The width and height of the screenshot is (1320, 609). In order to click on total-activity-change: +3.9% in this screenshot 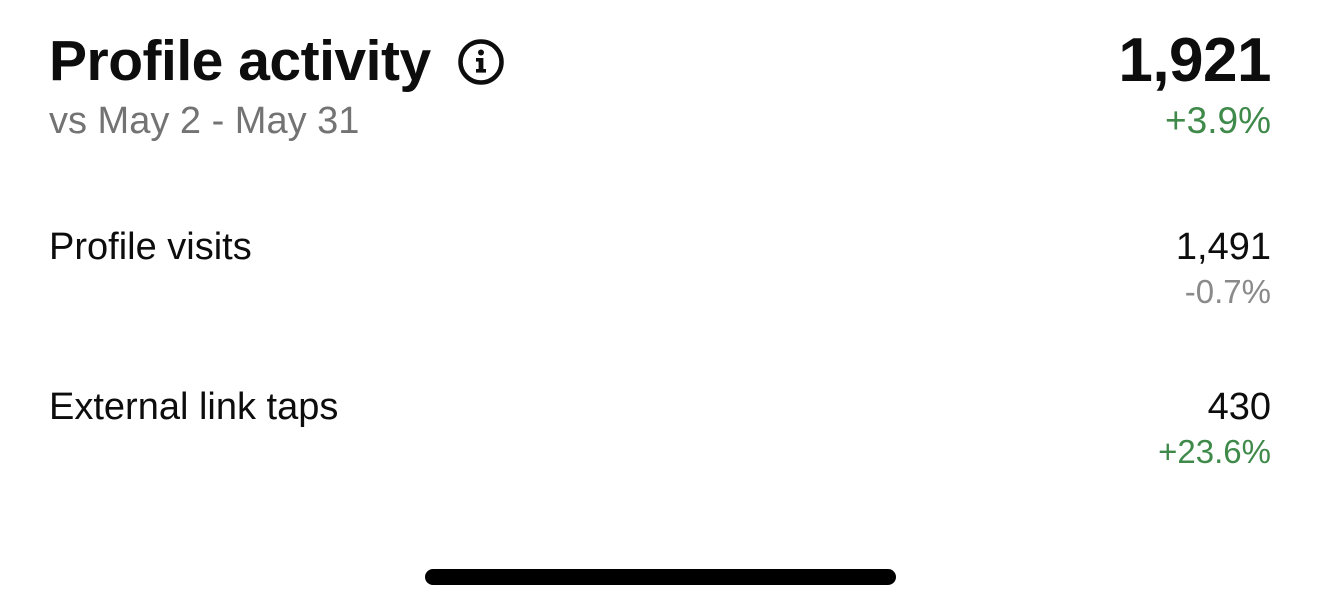, I will do `click(1218, 120)`.